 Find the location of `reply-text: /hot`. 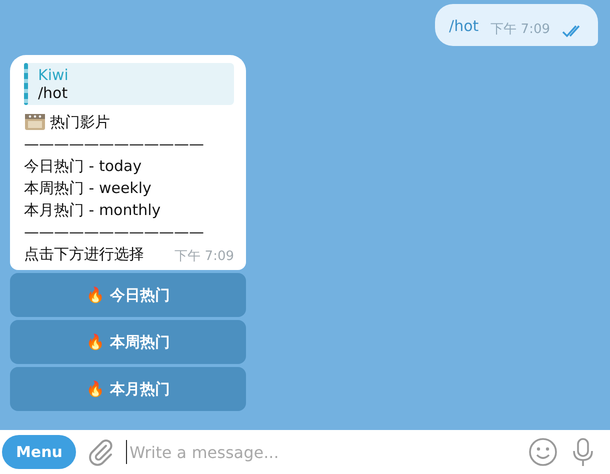

reply-text: /hot is located at coordinates (53, 93).